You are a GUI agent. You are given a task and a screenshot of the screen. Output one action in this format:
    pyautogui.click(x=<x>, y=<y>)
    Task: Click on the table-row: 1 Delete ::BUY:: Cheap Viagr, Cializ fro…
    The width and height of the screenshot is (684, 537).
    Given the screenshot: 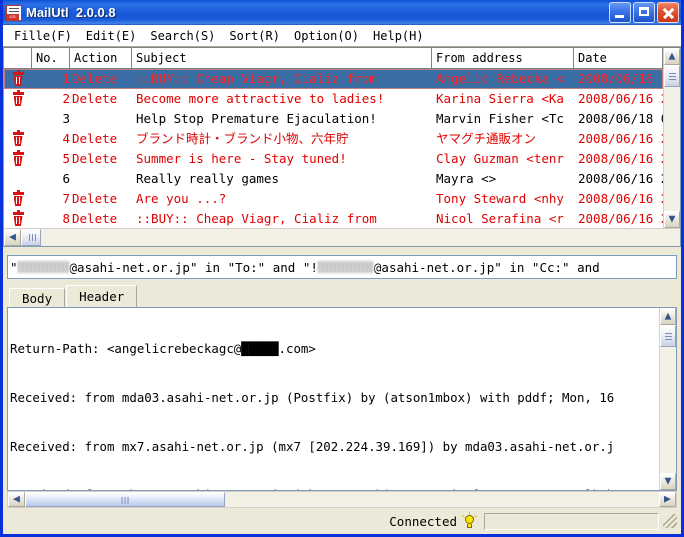 What is the action you would take?
    pyautogui.click(x=333, y=79)
    